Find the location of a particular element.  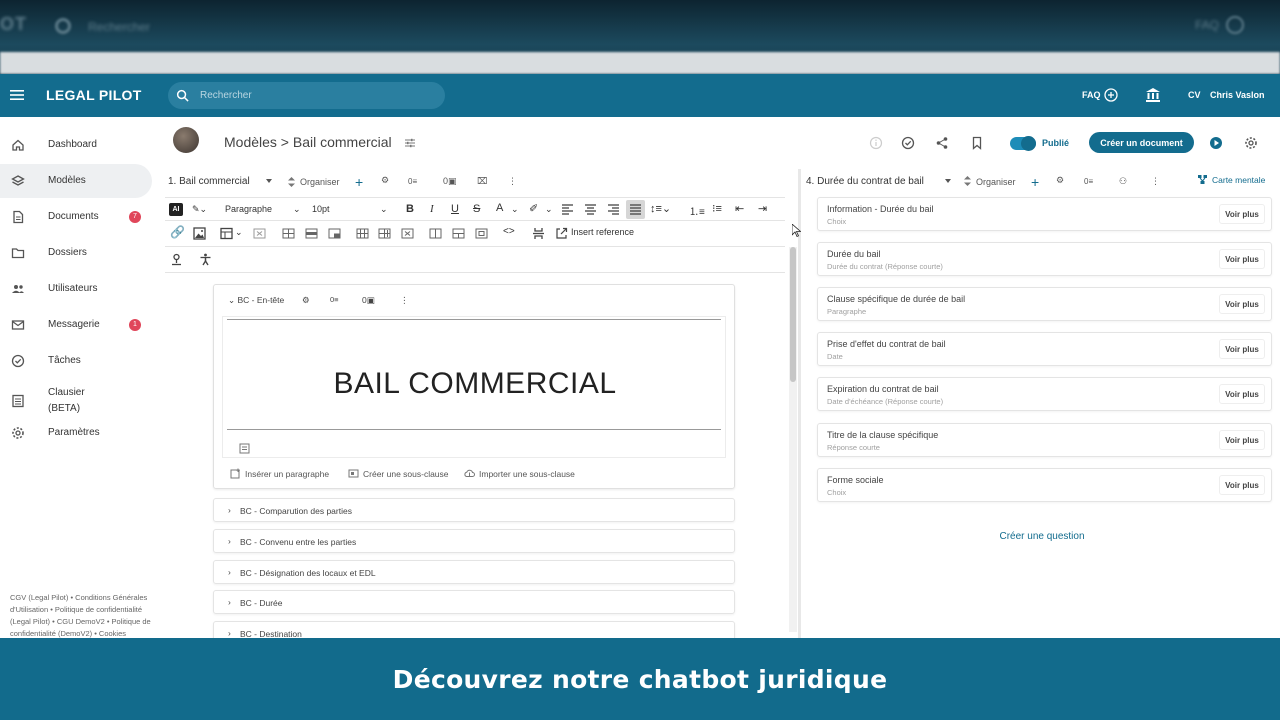

code-icon: <> is located at coordinates (509, 231).